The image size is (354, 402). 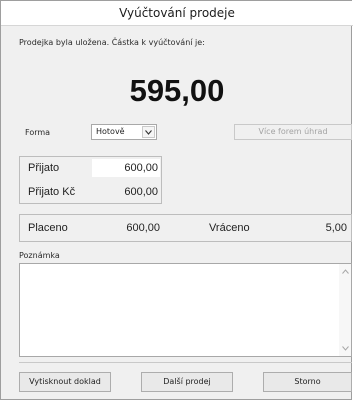 What do you see at coordinates (52, 192) in the screenshot?
I see `received-czk-label: Přijato Kč` at bounding box center [52, 192].